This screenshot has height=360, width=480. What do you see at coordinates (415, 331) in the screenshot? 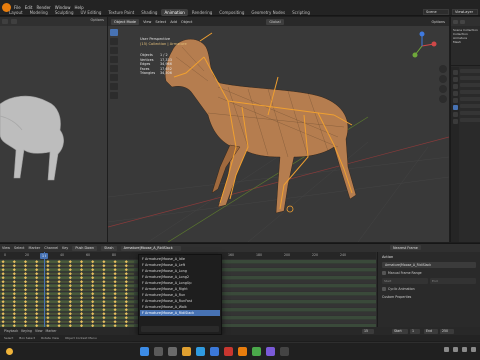
I see `start-frame-field: 1` at bounding box center [415, 331].